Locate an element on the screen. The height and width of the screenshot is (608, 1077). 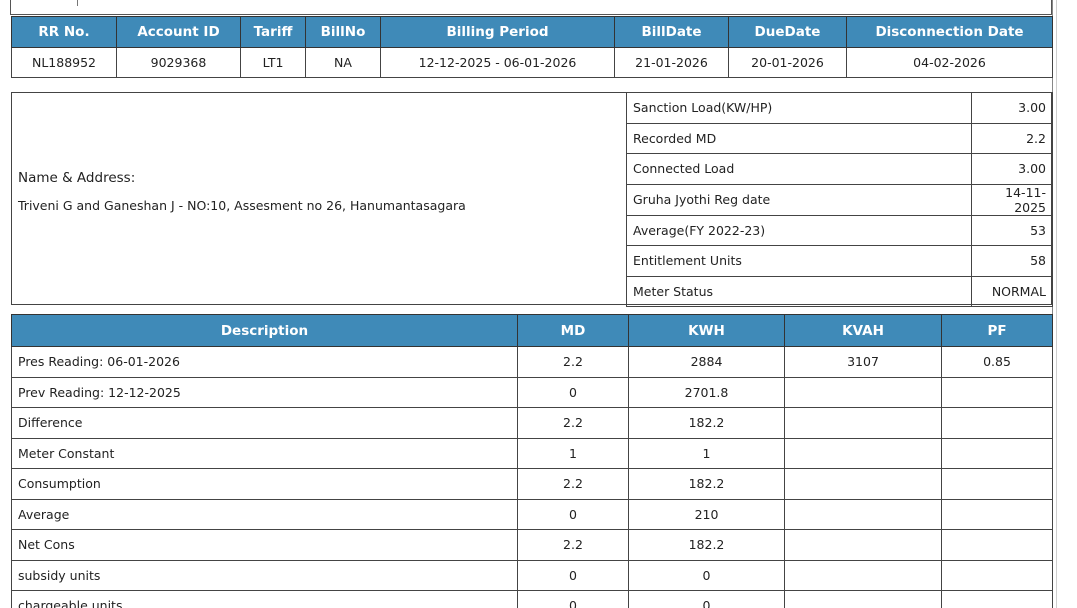
name-address-label: Name & Address: is located at coordinates (77, 178).